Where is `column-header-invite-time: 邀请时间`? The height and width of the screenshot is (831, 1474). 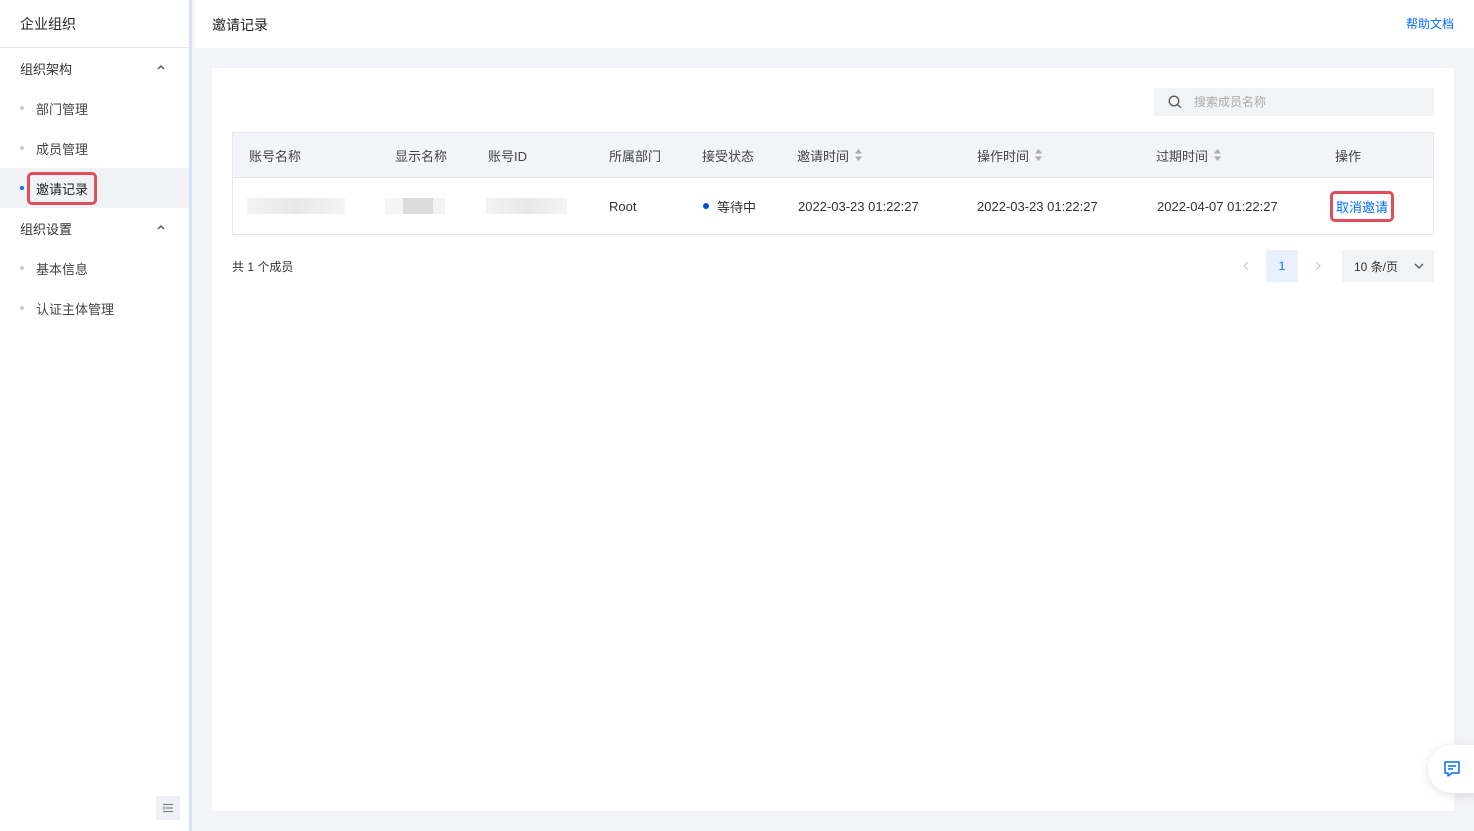
column-header-invite-time: 邀请时间 is located at coordinates (830, 155).